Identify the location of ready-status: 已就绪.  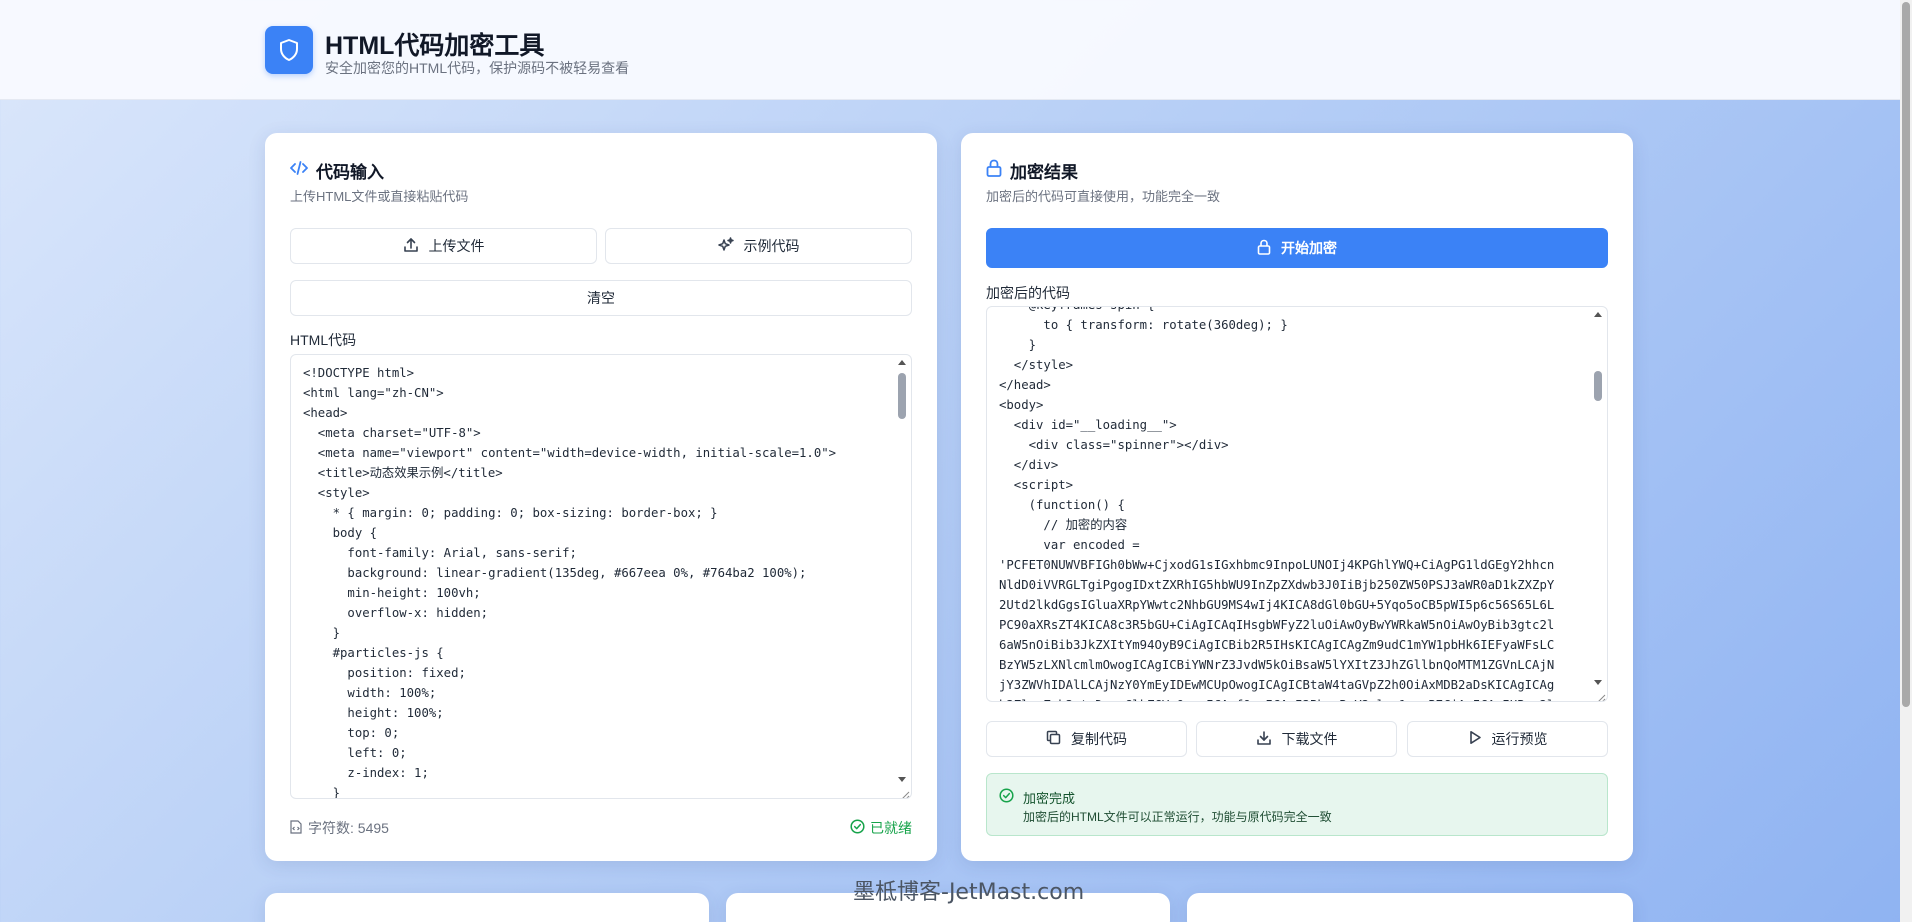
(881, 828).